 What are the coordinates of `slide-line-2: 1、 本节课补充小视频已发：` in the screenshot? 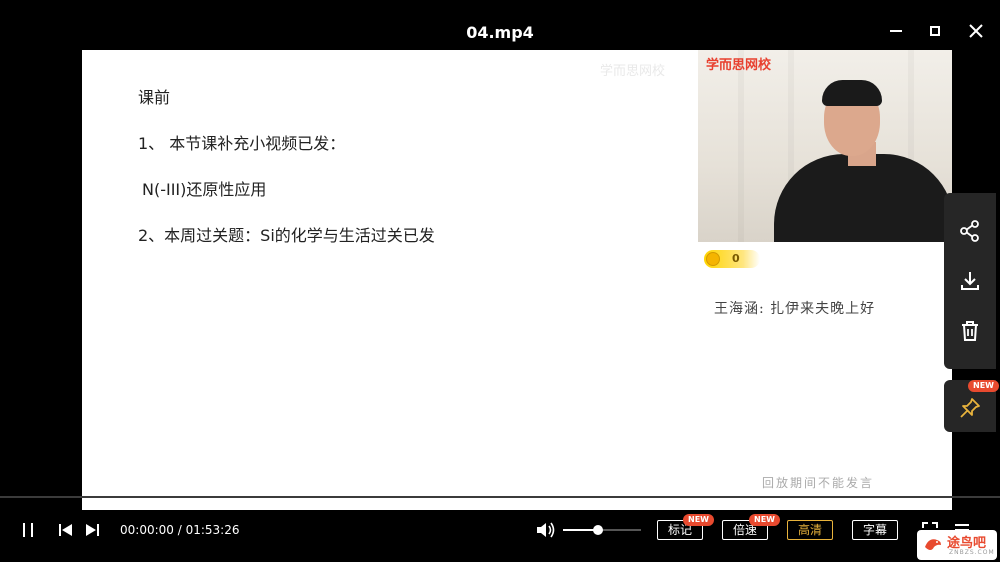 It's located at (242, 143).